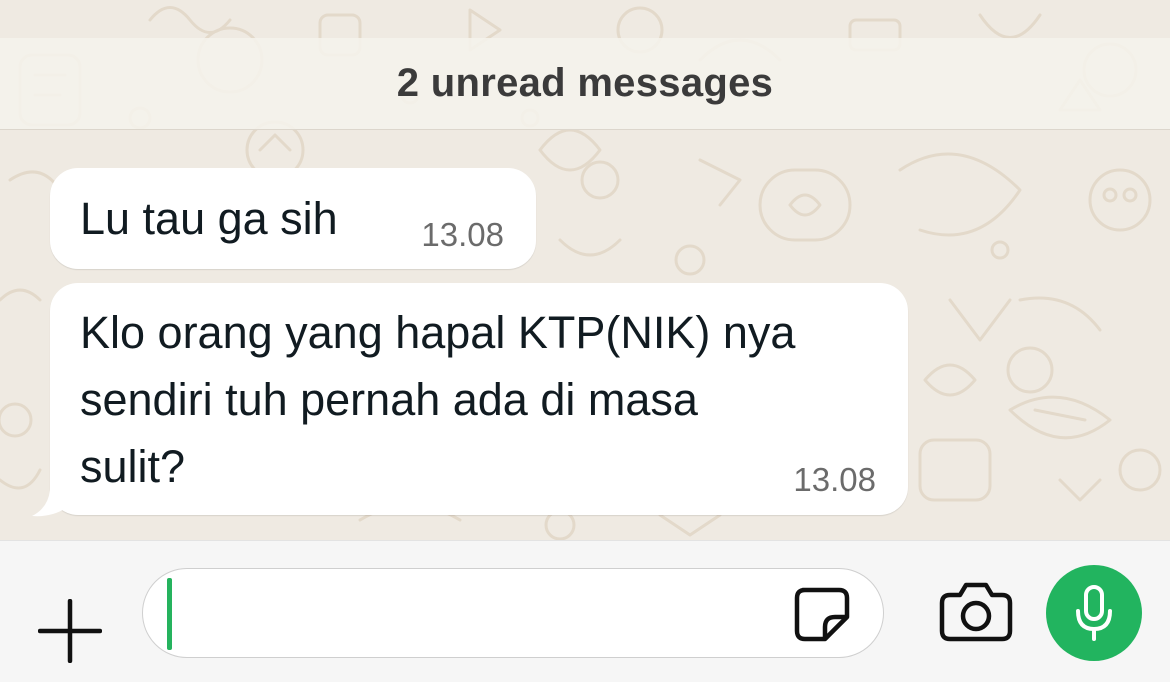 This screenshot has width=1170, height=682. I want to click on plus-icon, so click(70, 631).